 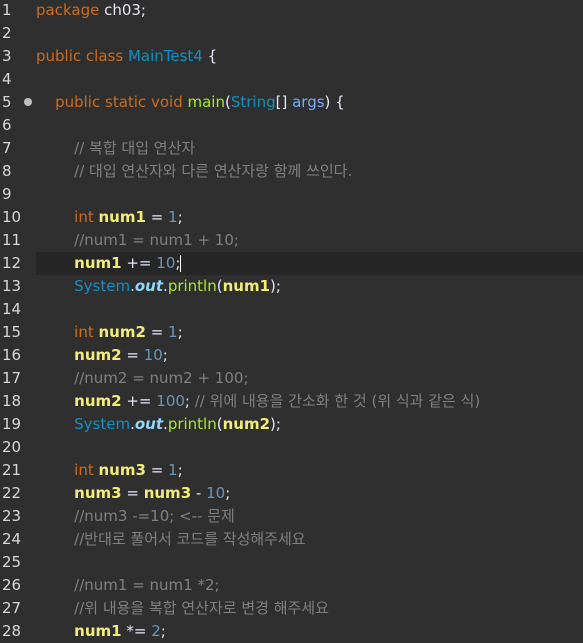 I want to click on line-number: 11, so click(x=12, y=240).